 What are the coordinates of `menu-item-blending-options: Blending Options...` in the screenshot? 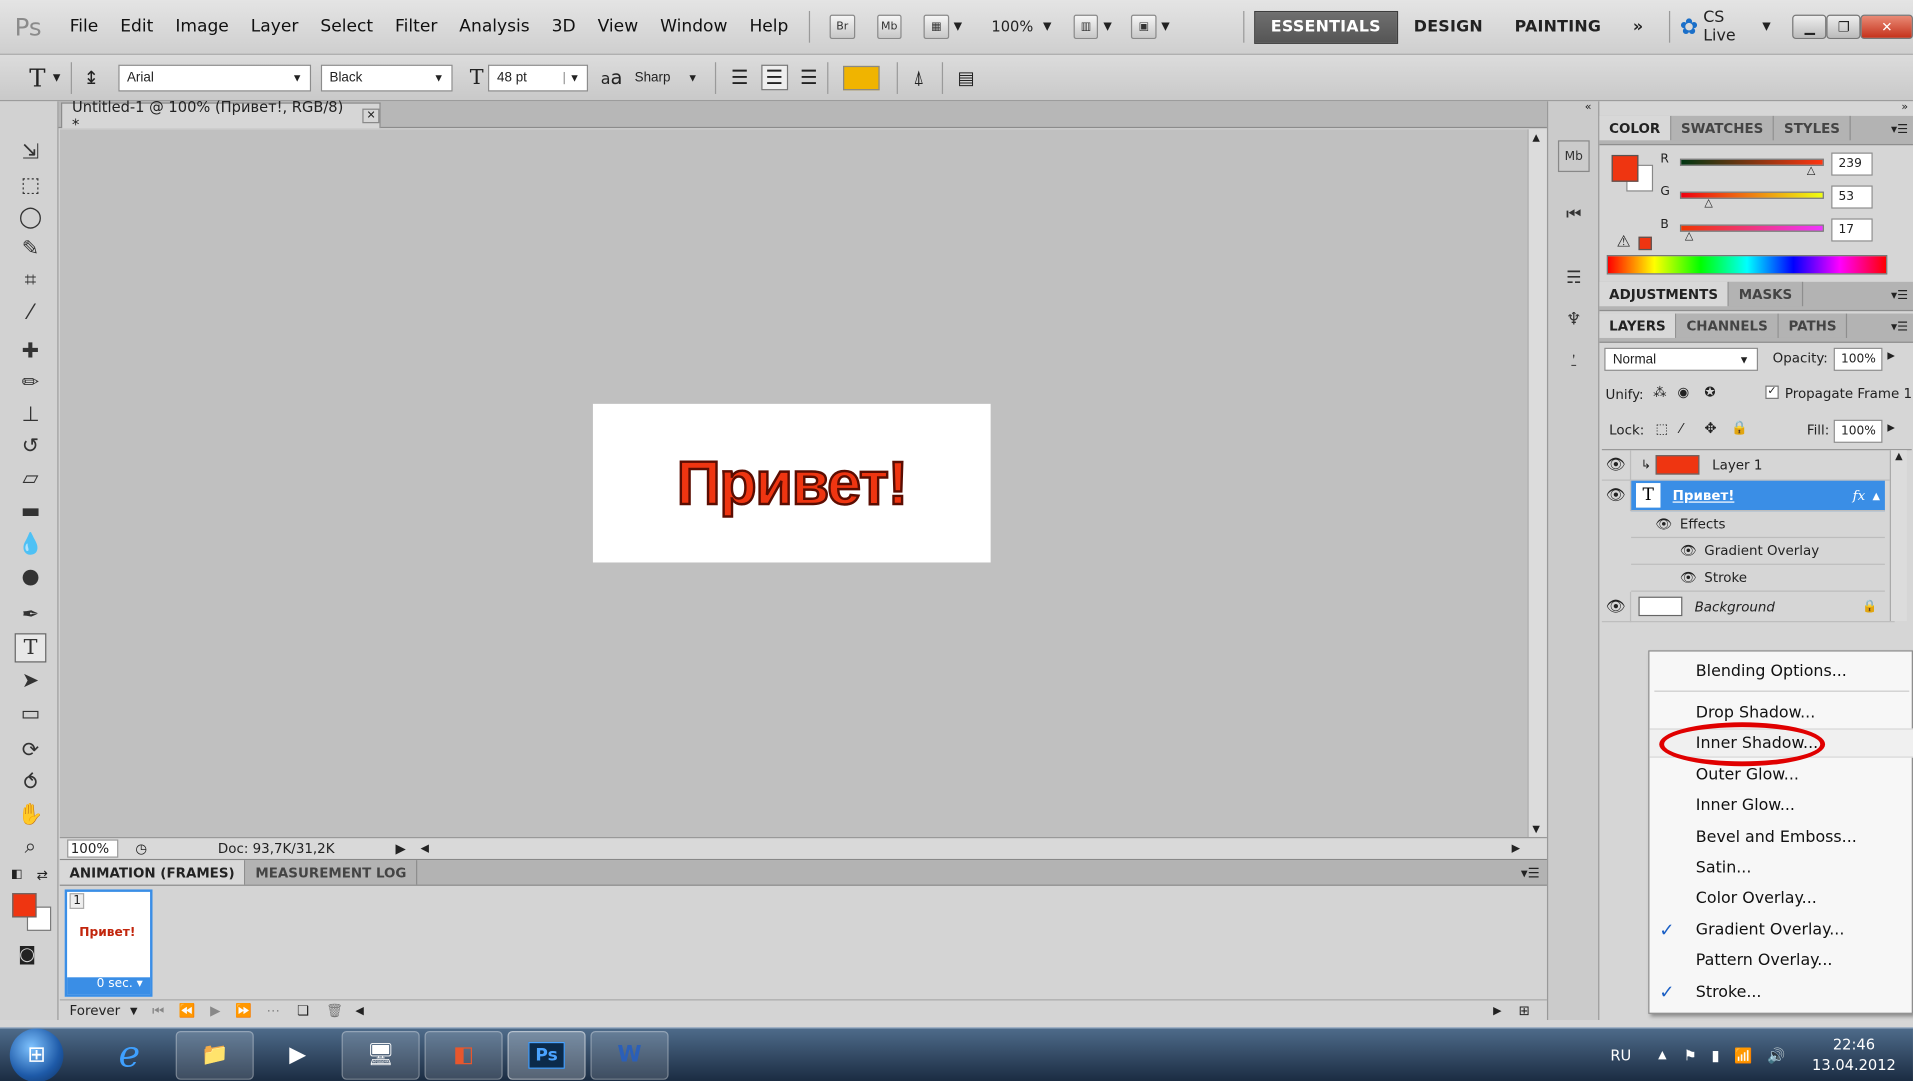 It's located at (1781, 670).